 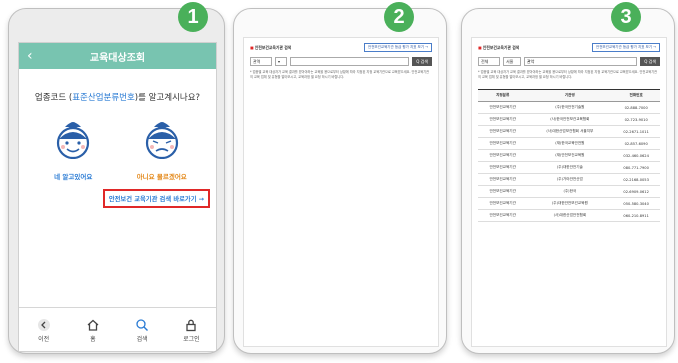 What do you see at coordinates (512, 61) in the screenshot?
I see `region-select: 서울` at bounding box center [512, 61].